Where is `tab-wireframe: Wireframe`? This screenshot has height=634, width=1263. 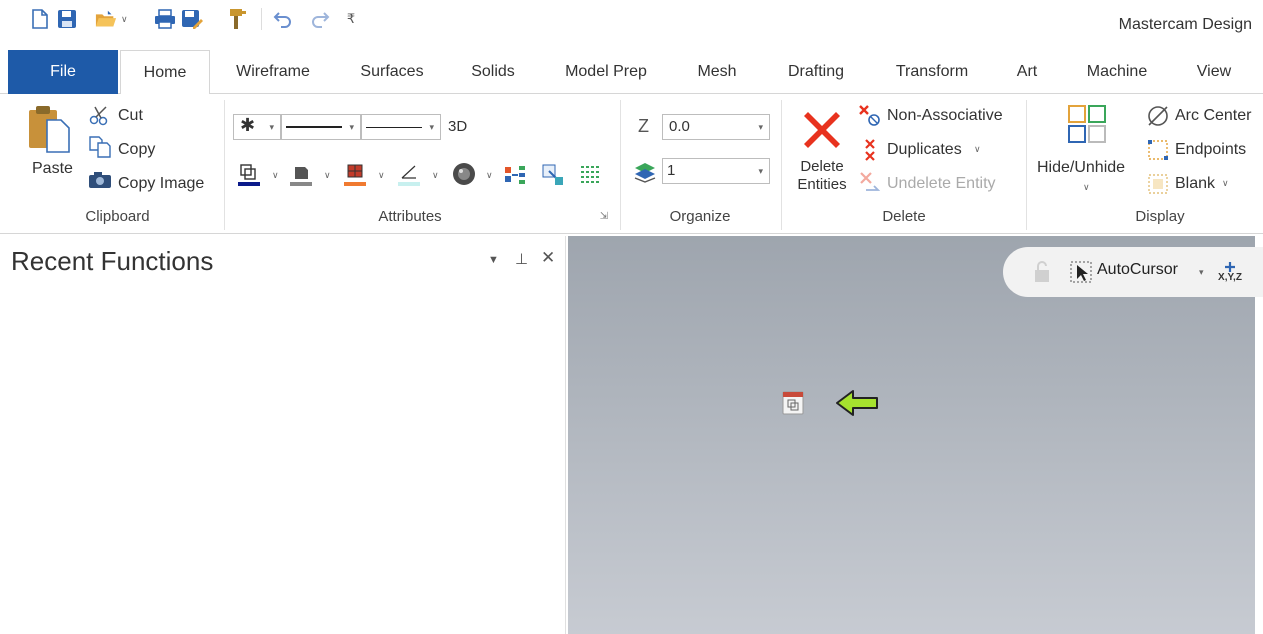 tab-wireframe: Wireframe is located at coordinates (273, 72).